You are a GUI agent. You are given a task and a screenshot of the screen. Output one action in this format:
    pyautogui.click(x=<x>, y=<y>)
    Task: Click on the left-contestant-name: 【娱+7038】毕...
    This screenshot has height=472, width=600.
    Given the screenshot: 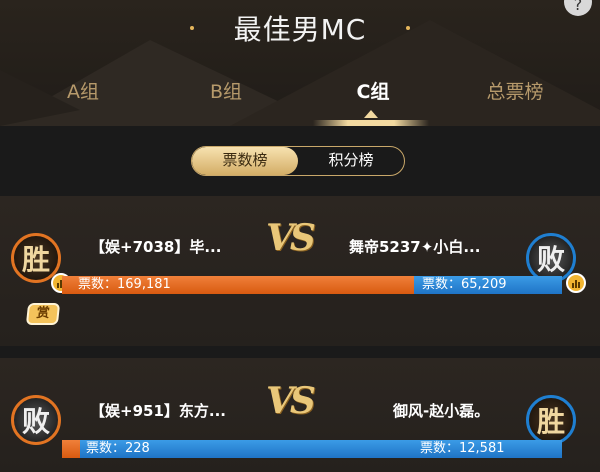 What is the action you would take?
    pyautogui.click(x=155, y=246)
    